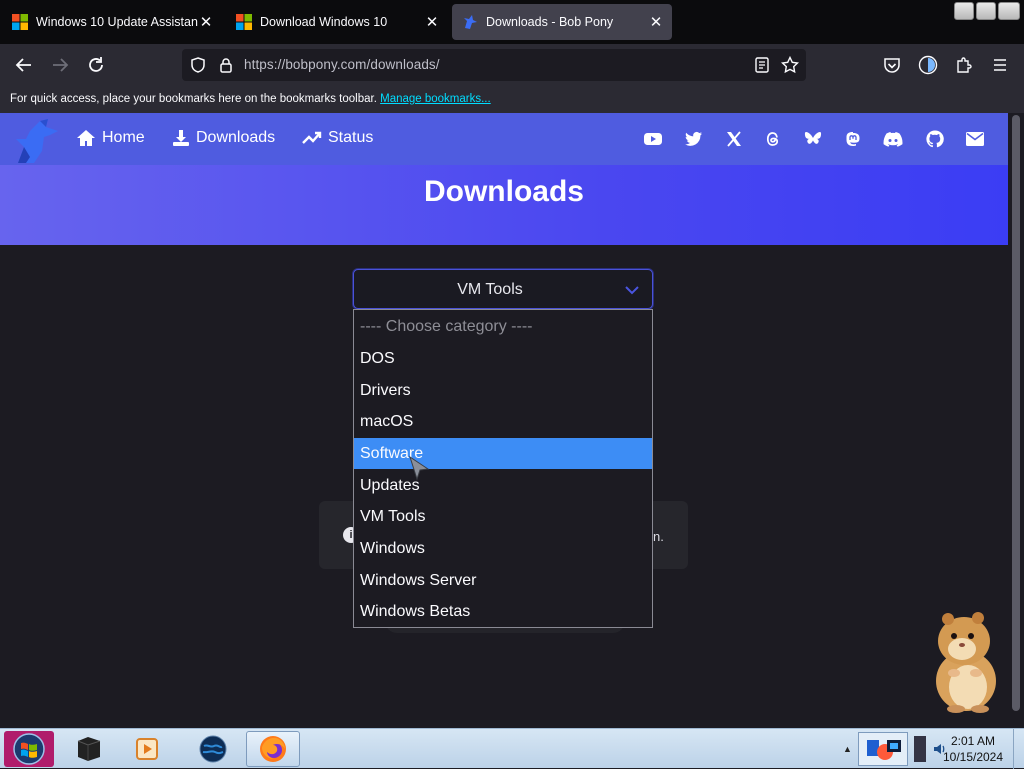 The image size is (1024, 769). What do you see at coordinates (928, 65) in the screenshot?
I see `account-button` at bounding box center [928, 65].